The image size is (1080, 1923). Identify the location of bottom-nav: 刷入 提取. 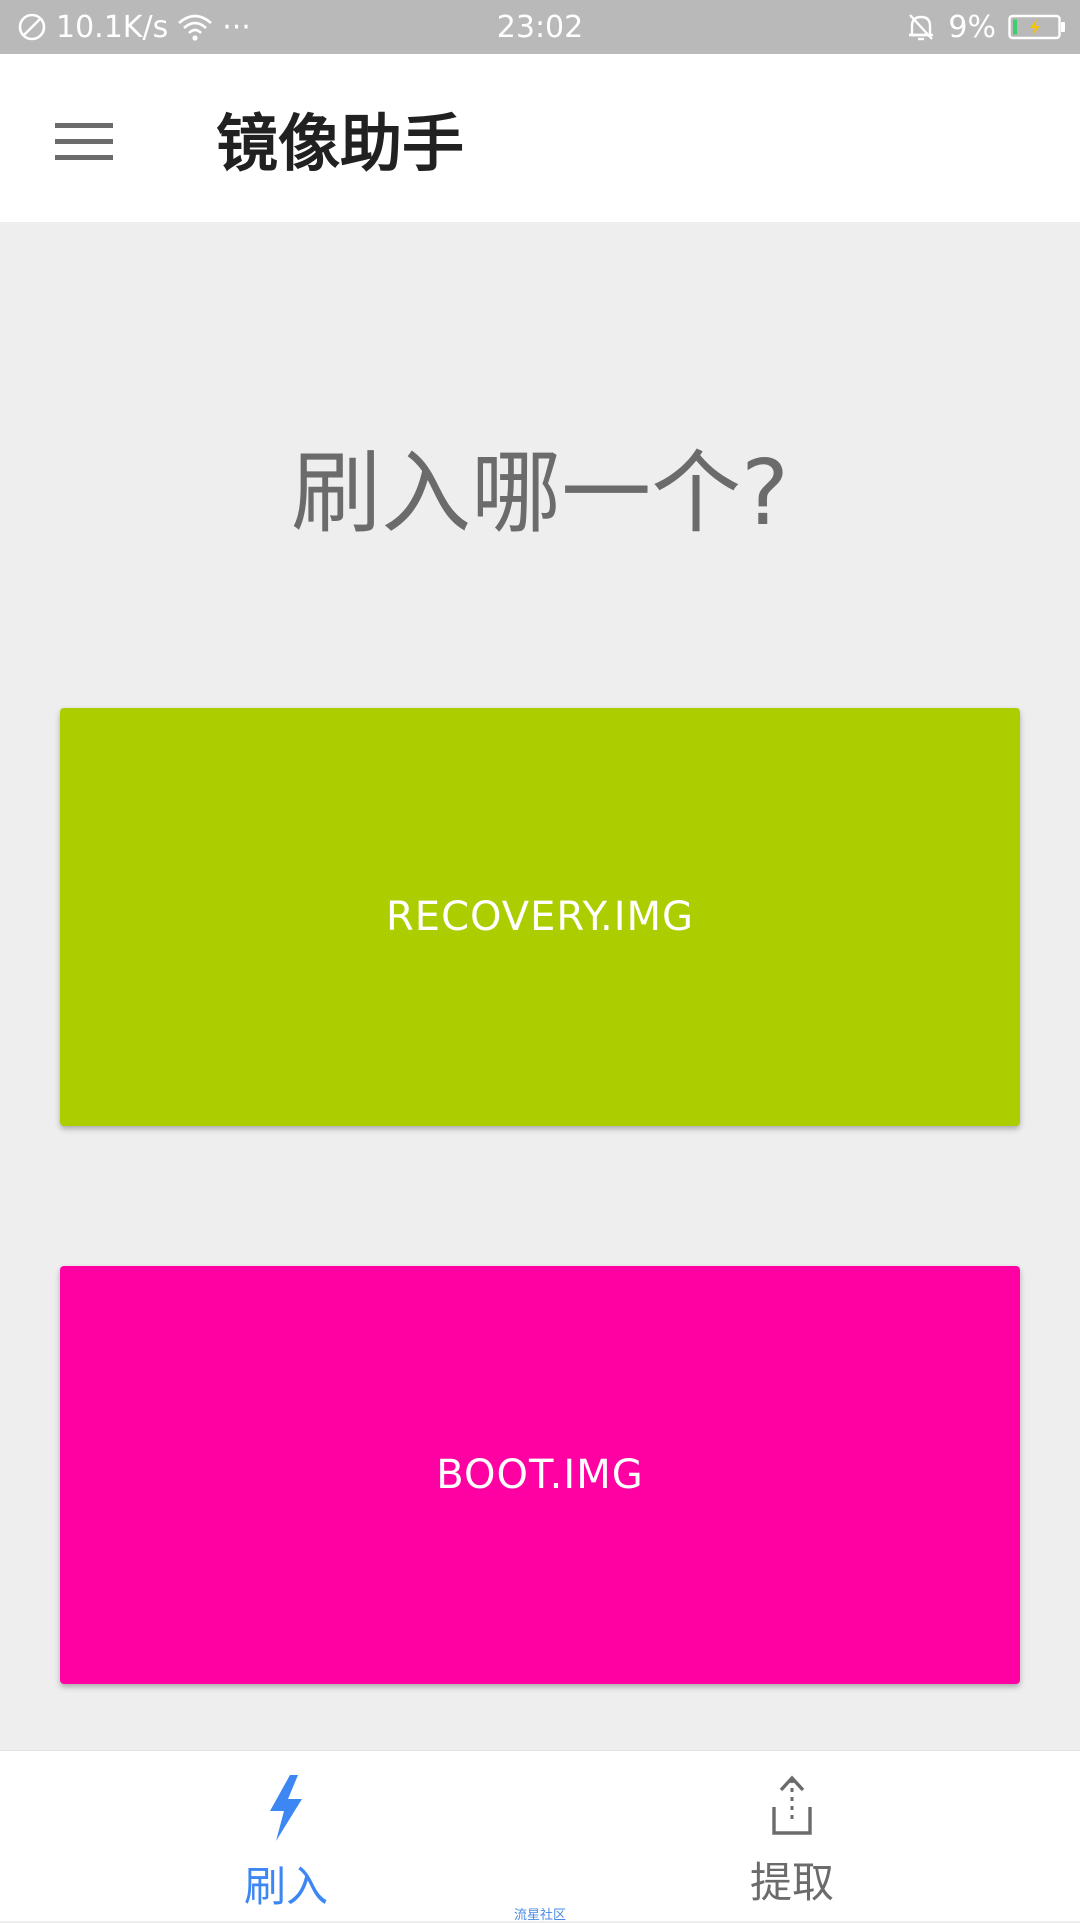
(540, 1835).